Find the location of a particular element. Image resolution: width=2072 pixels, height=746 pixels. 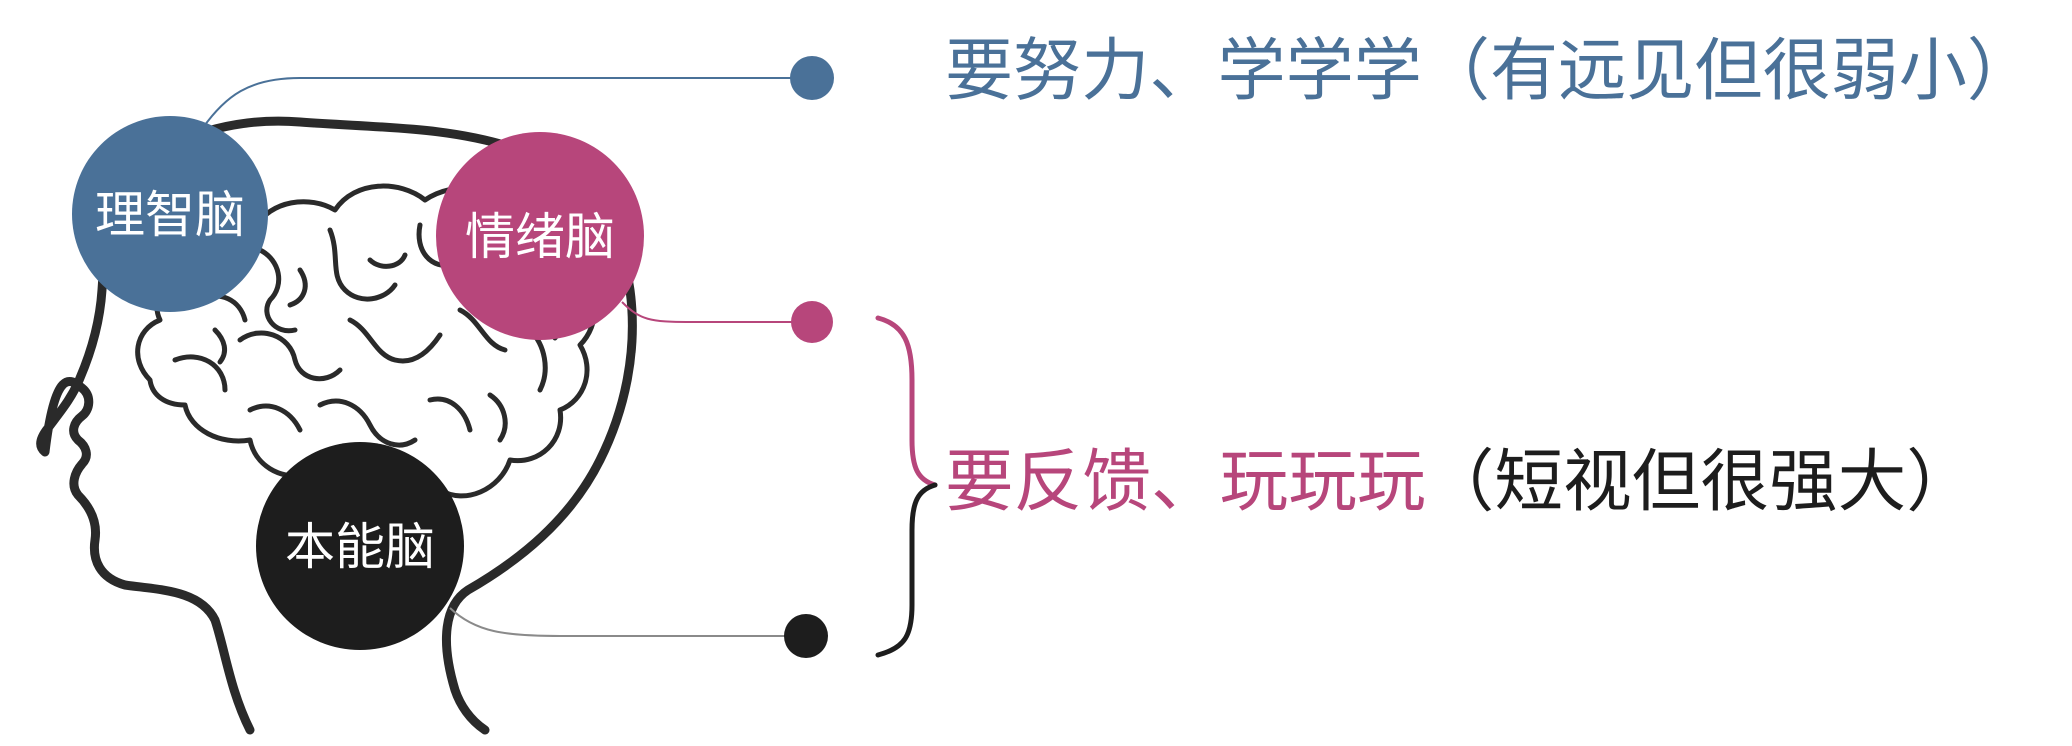

description-feedback: 要反馈、玩玩玩（短视但很强大） is located at coordinates (1460, 482).